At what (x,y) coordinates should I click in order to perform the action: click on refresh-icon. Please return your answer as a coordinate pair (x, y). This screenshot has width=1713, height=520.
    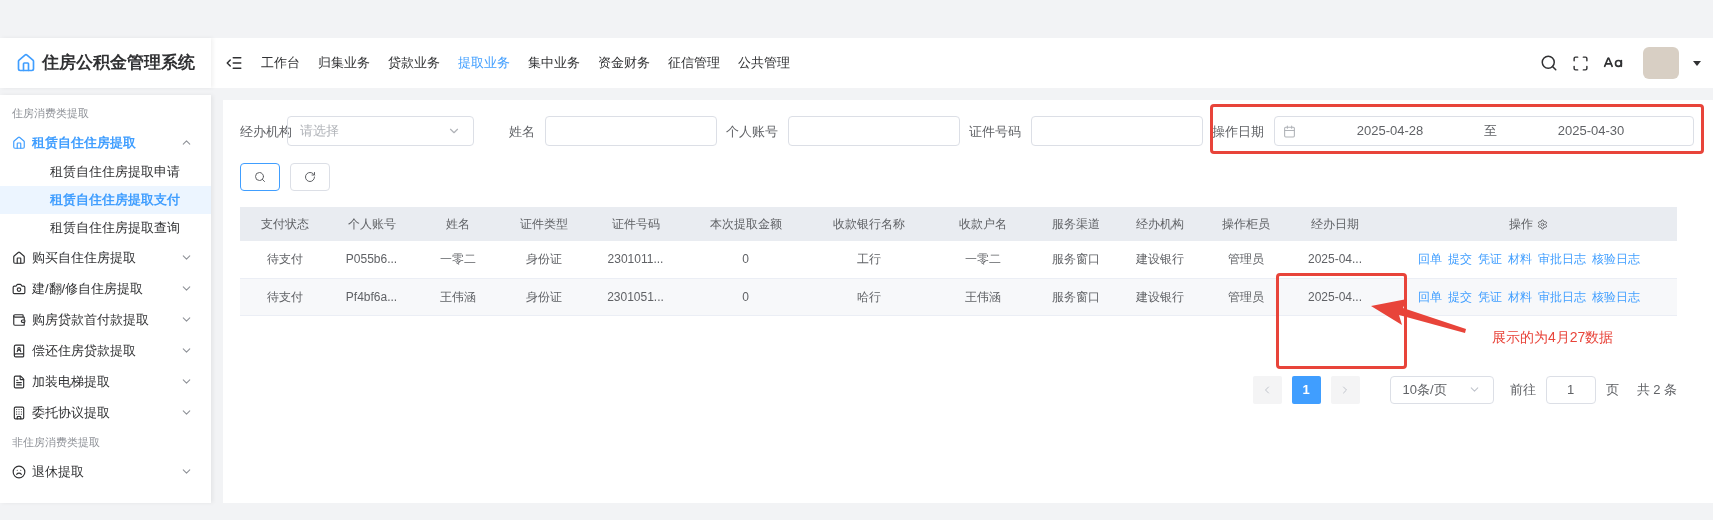
    Looking at the image, I should click on (310, 177).